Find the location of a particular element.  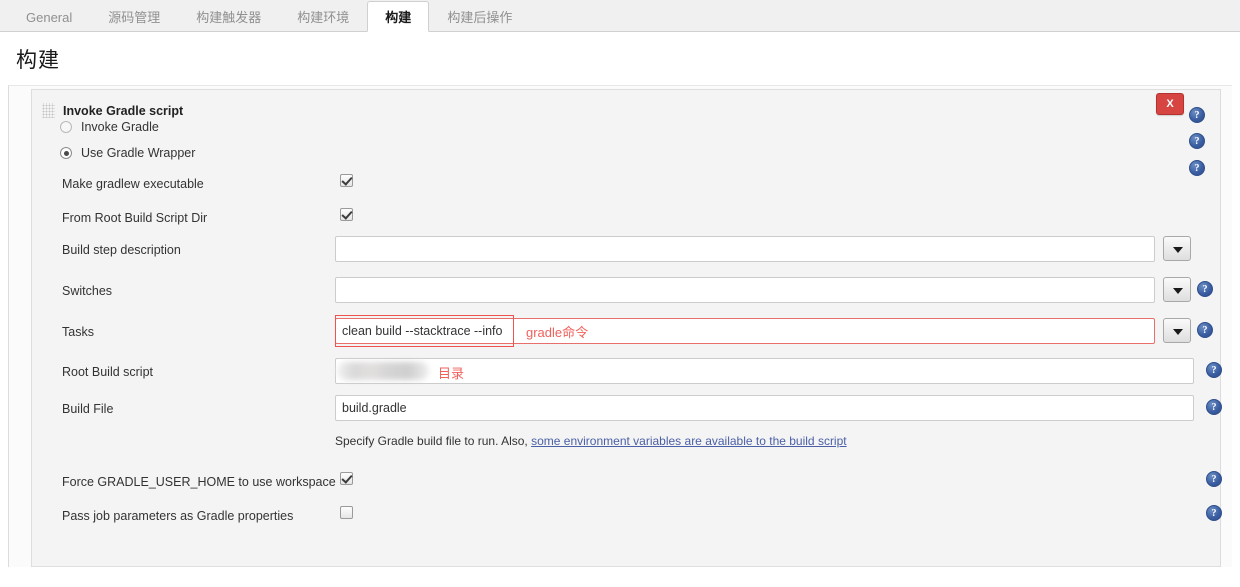

radio-invoke-gradle is located at coordinates (66, 127).